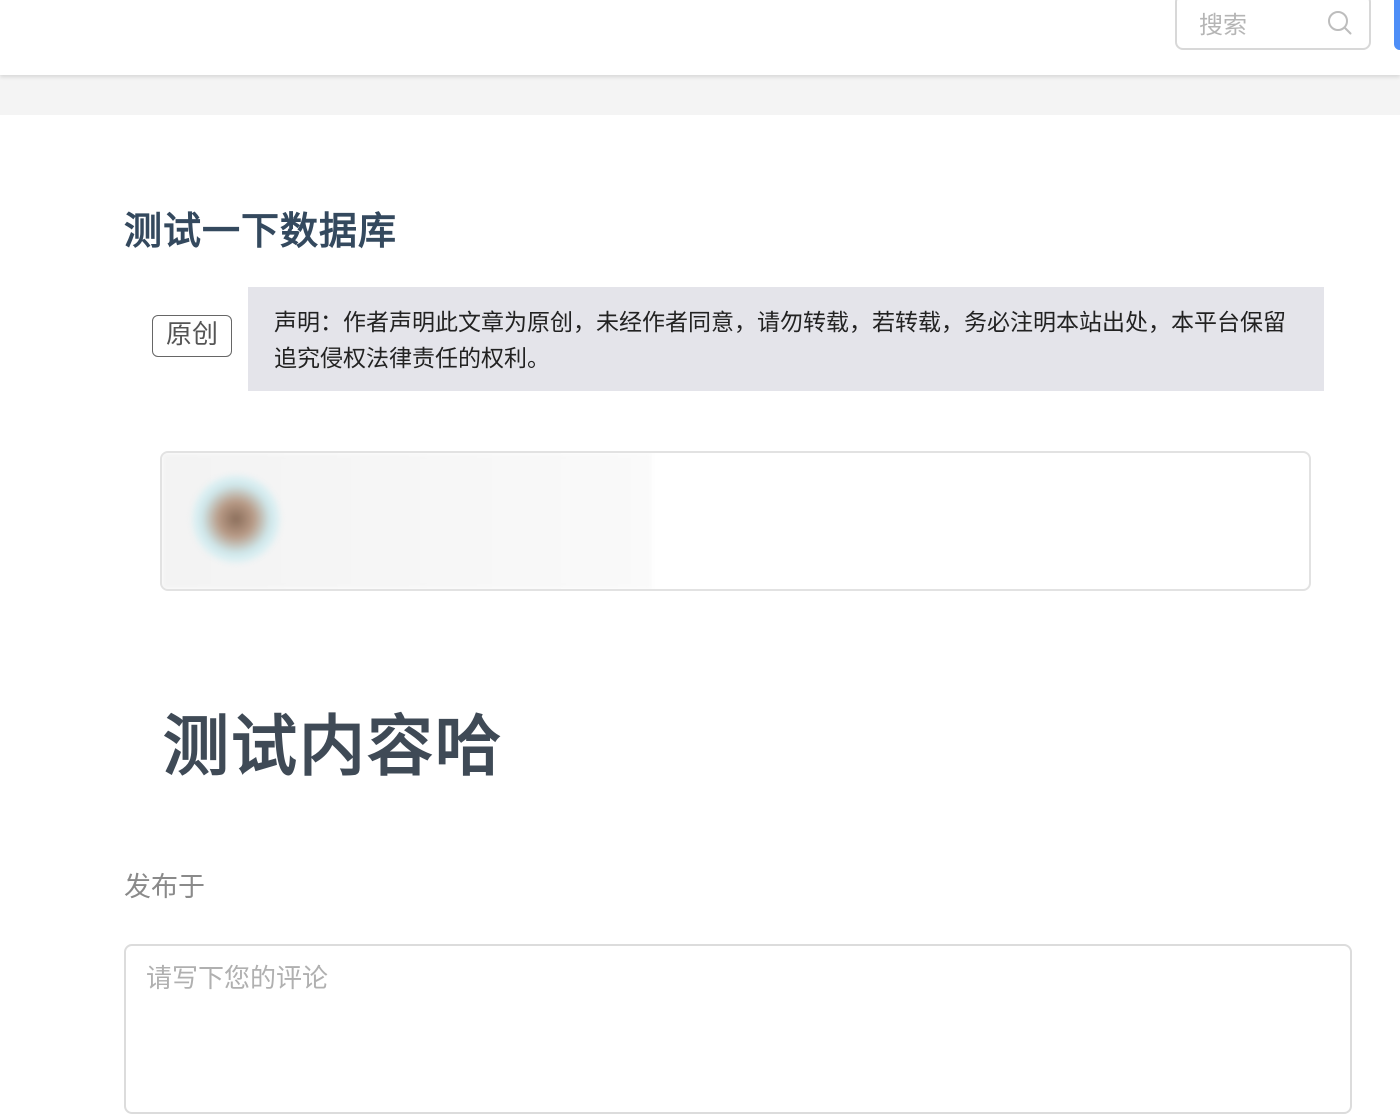 The width and height of the screenshot is (1400, 1114). I want to click on search-icon, so click(1340, 23).